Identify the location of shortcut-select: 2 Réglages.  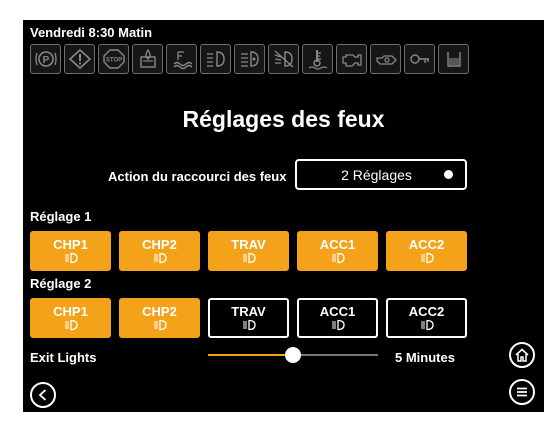
(381, 174).